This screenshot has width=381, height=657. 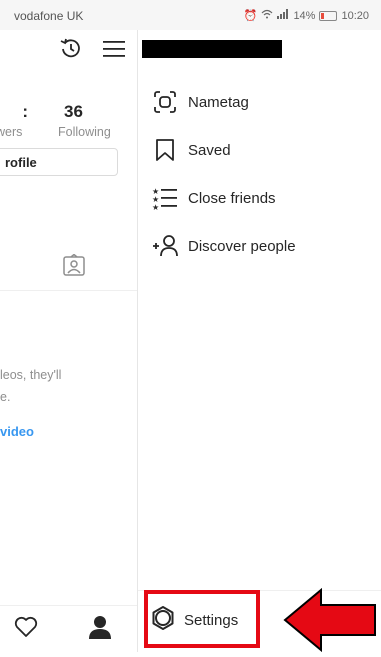 What do you see at coordinates (100, 629) in the screenshot?
I see `profile-icon` at bounding box center [100, 629].